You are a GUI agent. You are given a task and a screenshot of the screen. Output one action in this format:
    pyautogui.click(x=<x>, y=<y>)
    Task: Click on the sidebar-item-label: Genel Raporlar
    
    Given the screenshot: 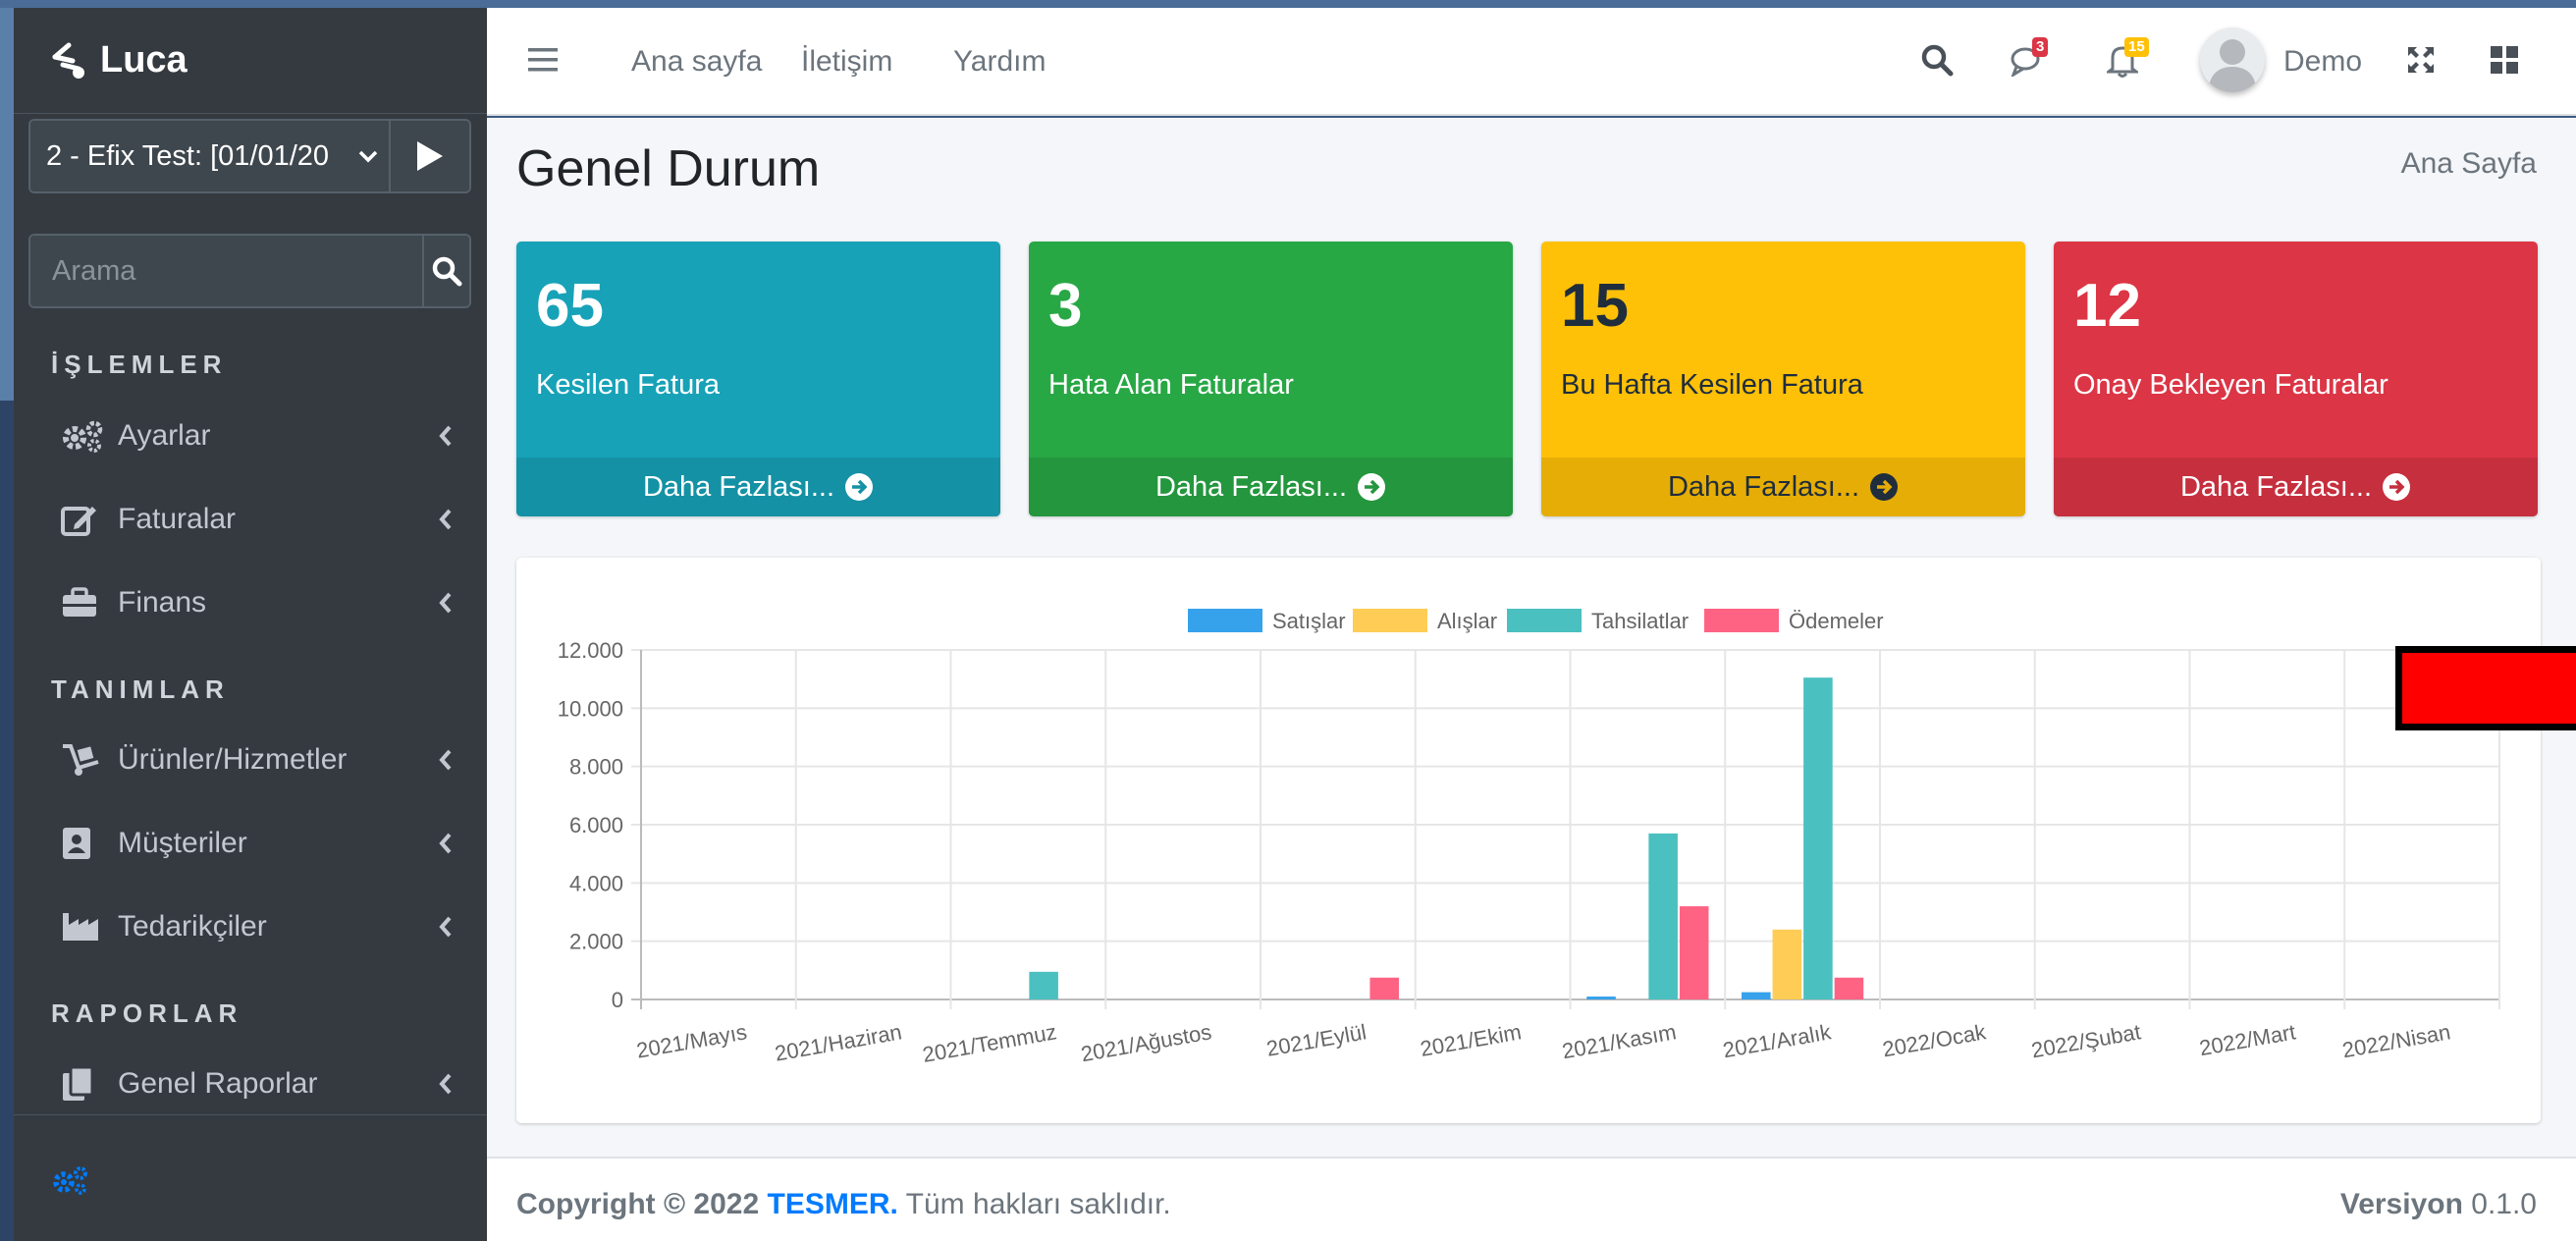 What is the action you would take?
    pyautogui.click(x=218, y=1084)
    